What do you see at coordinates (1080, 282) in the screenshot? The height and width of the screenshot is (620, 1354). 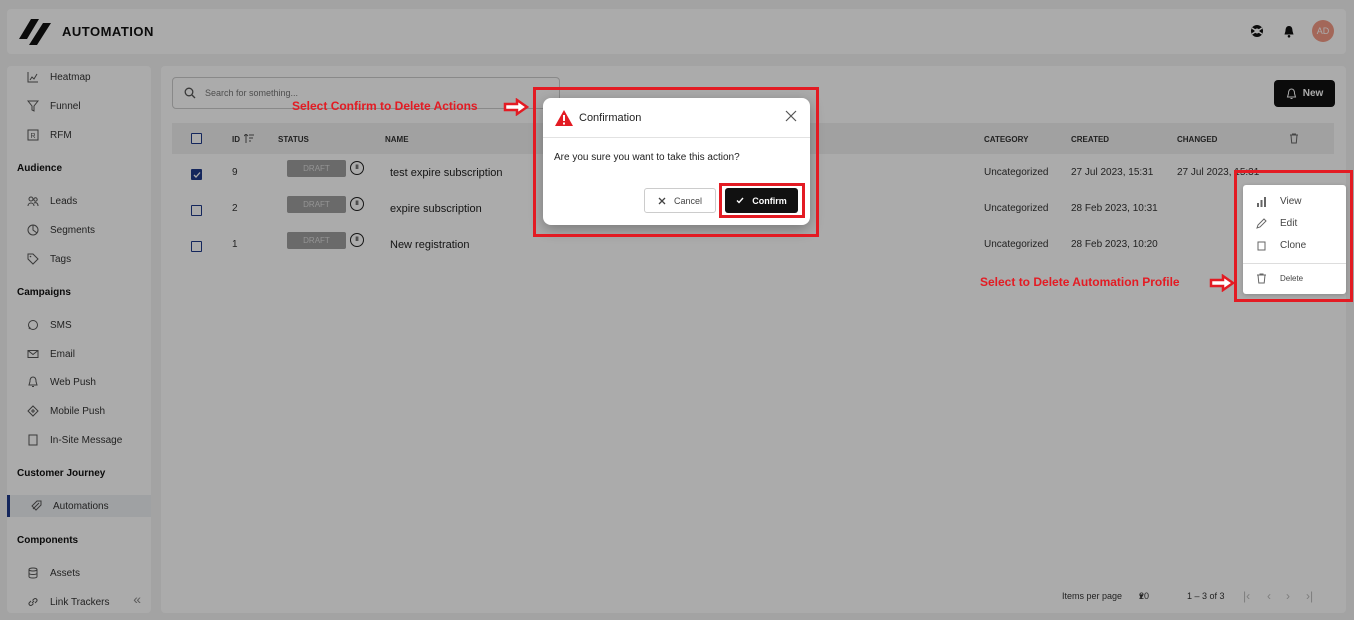 I see `annotation-delete-note: Select to Delete Automation Profile` at bounding box center [1080, 282].